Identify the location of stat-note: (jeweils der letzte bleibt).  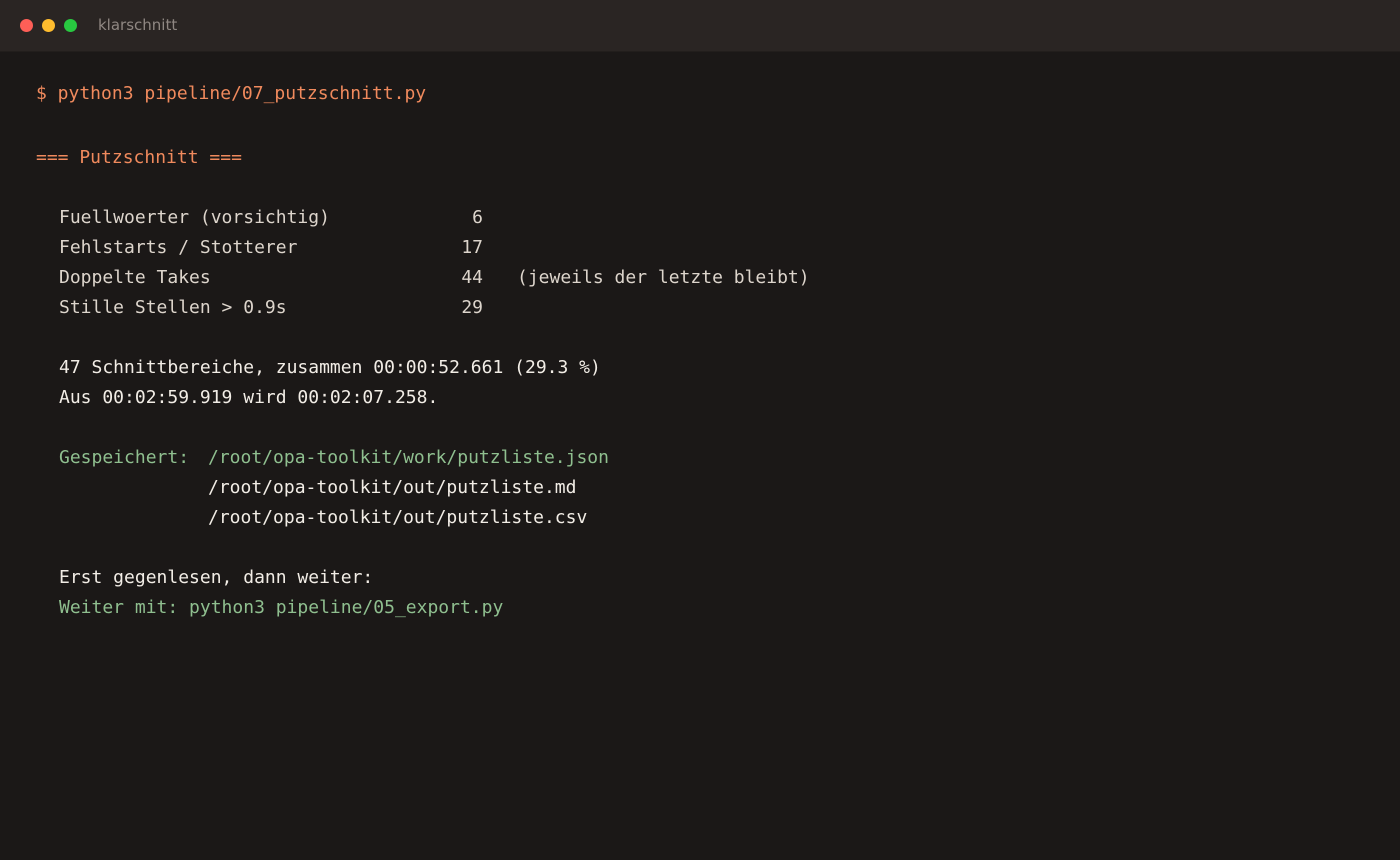
(663, 277).